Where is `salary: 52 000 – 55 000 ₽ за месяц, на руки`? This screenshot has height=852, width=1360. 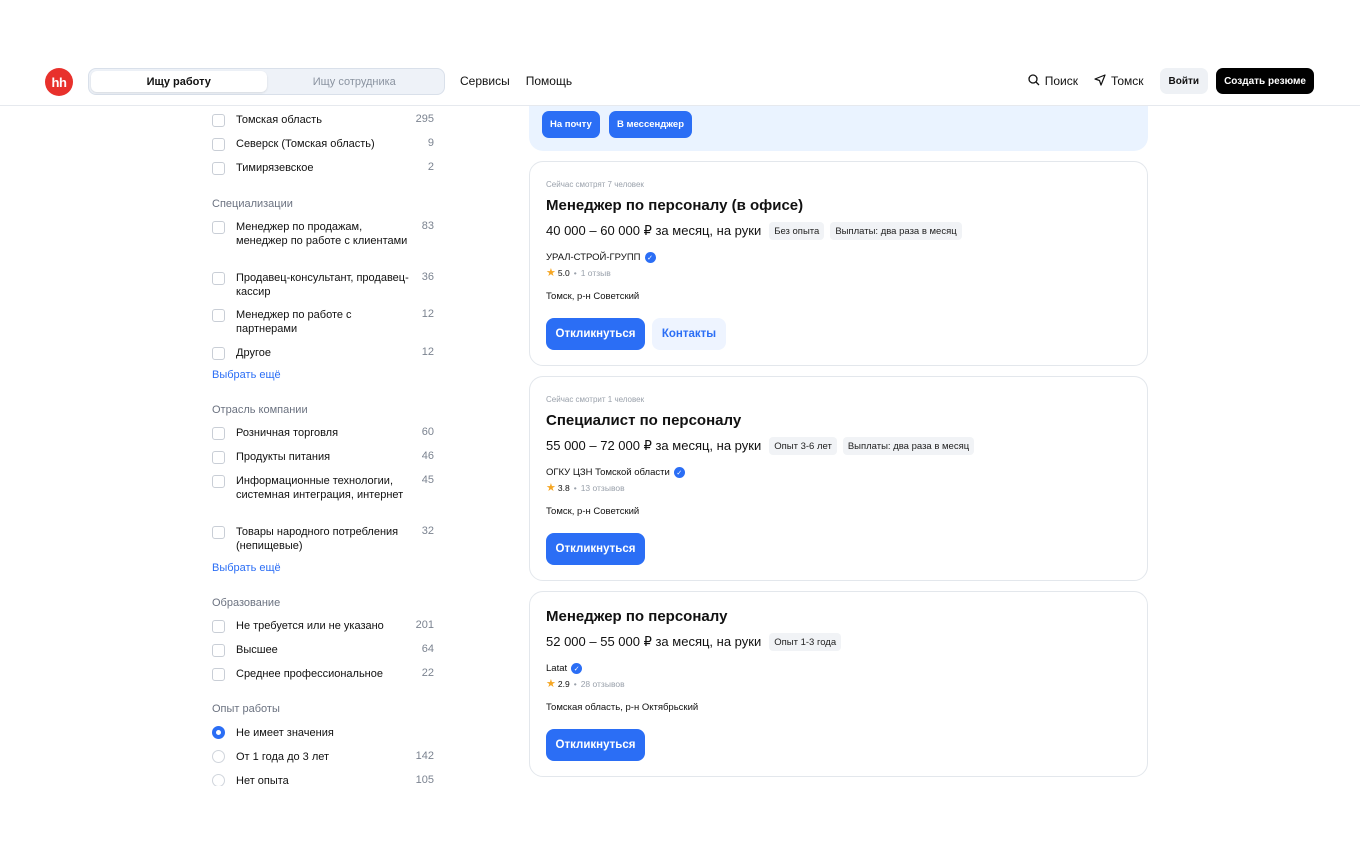
salary: 52 000 – 55 000 ₽ за месяц, на руки is located at coordinates (654, 641).